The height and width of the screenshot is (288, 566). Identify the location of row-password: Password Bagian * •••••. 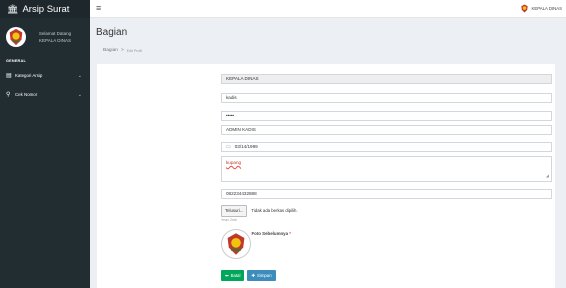
(326, 116).